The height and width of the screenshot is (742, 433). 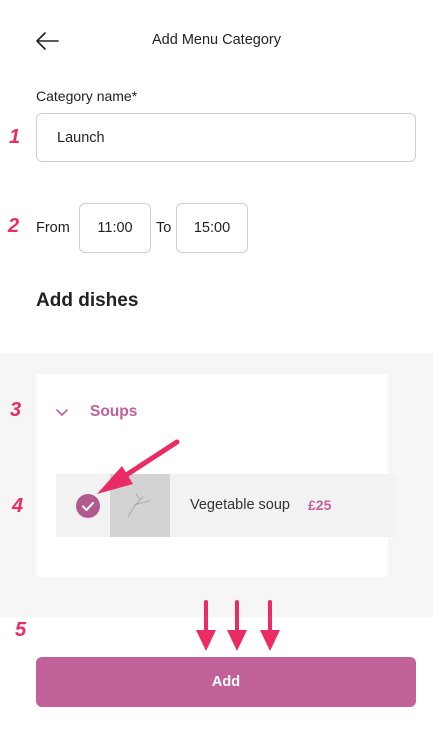 I want to click on check-icon, so click(x=88, y=506).